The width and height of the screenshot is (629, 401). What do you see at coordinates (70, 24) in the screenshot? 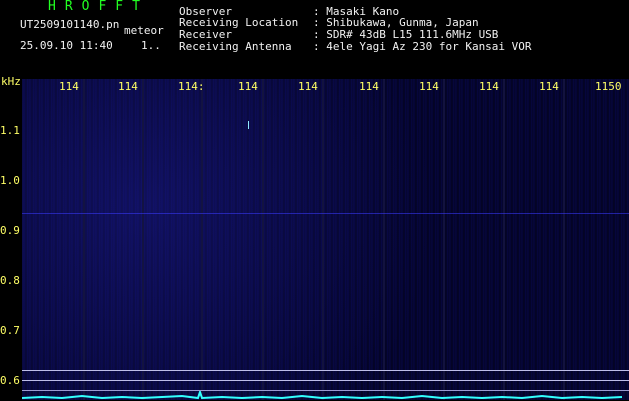
I see `file-name: UT2509101140.pn` at bounding box center [70, 24].